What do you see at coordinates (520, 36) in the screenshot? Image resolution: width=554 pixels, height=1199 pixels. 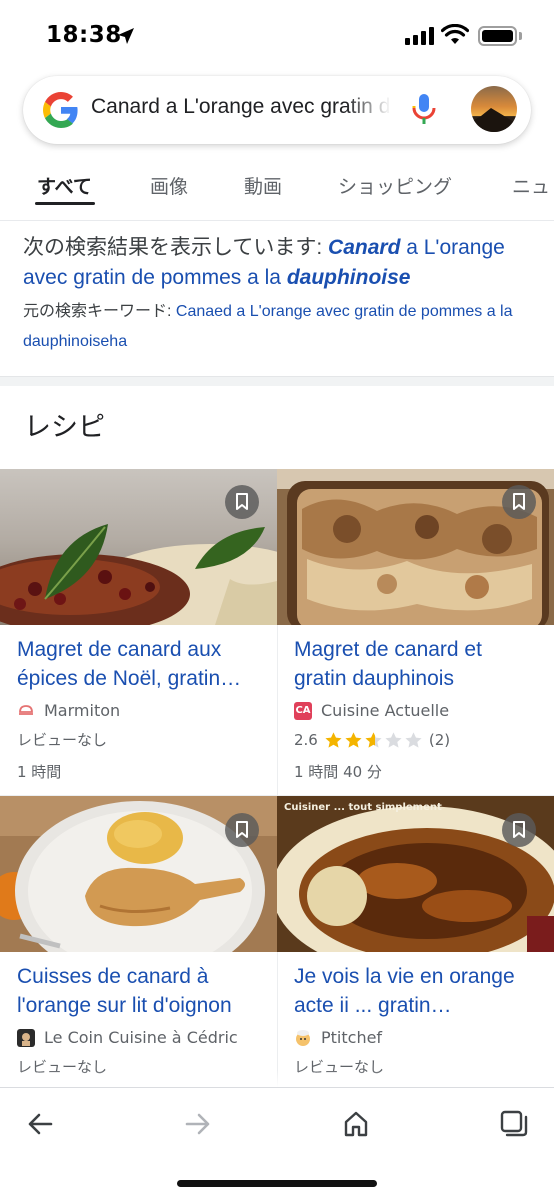 I see `battery-tip` at bounding box center [520, 36].